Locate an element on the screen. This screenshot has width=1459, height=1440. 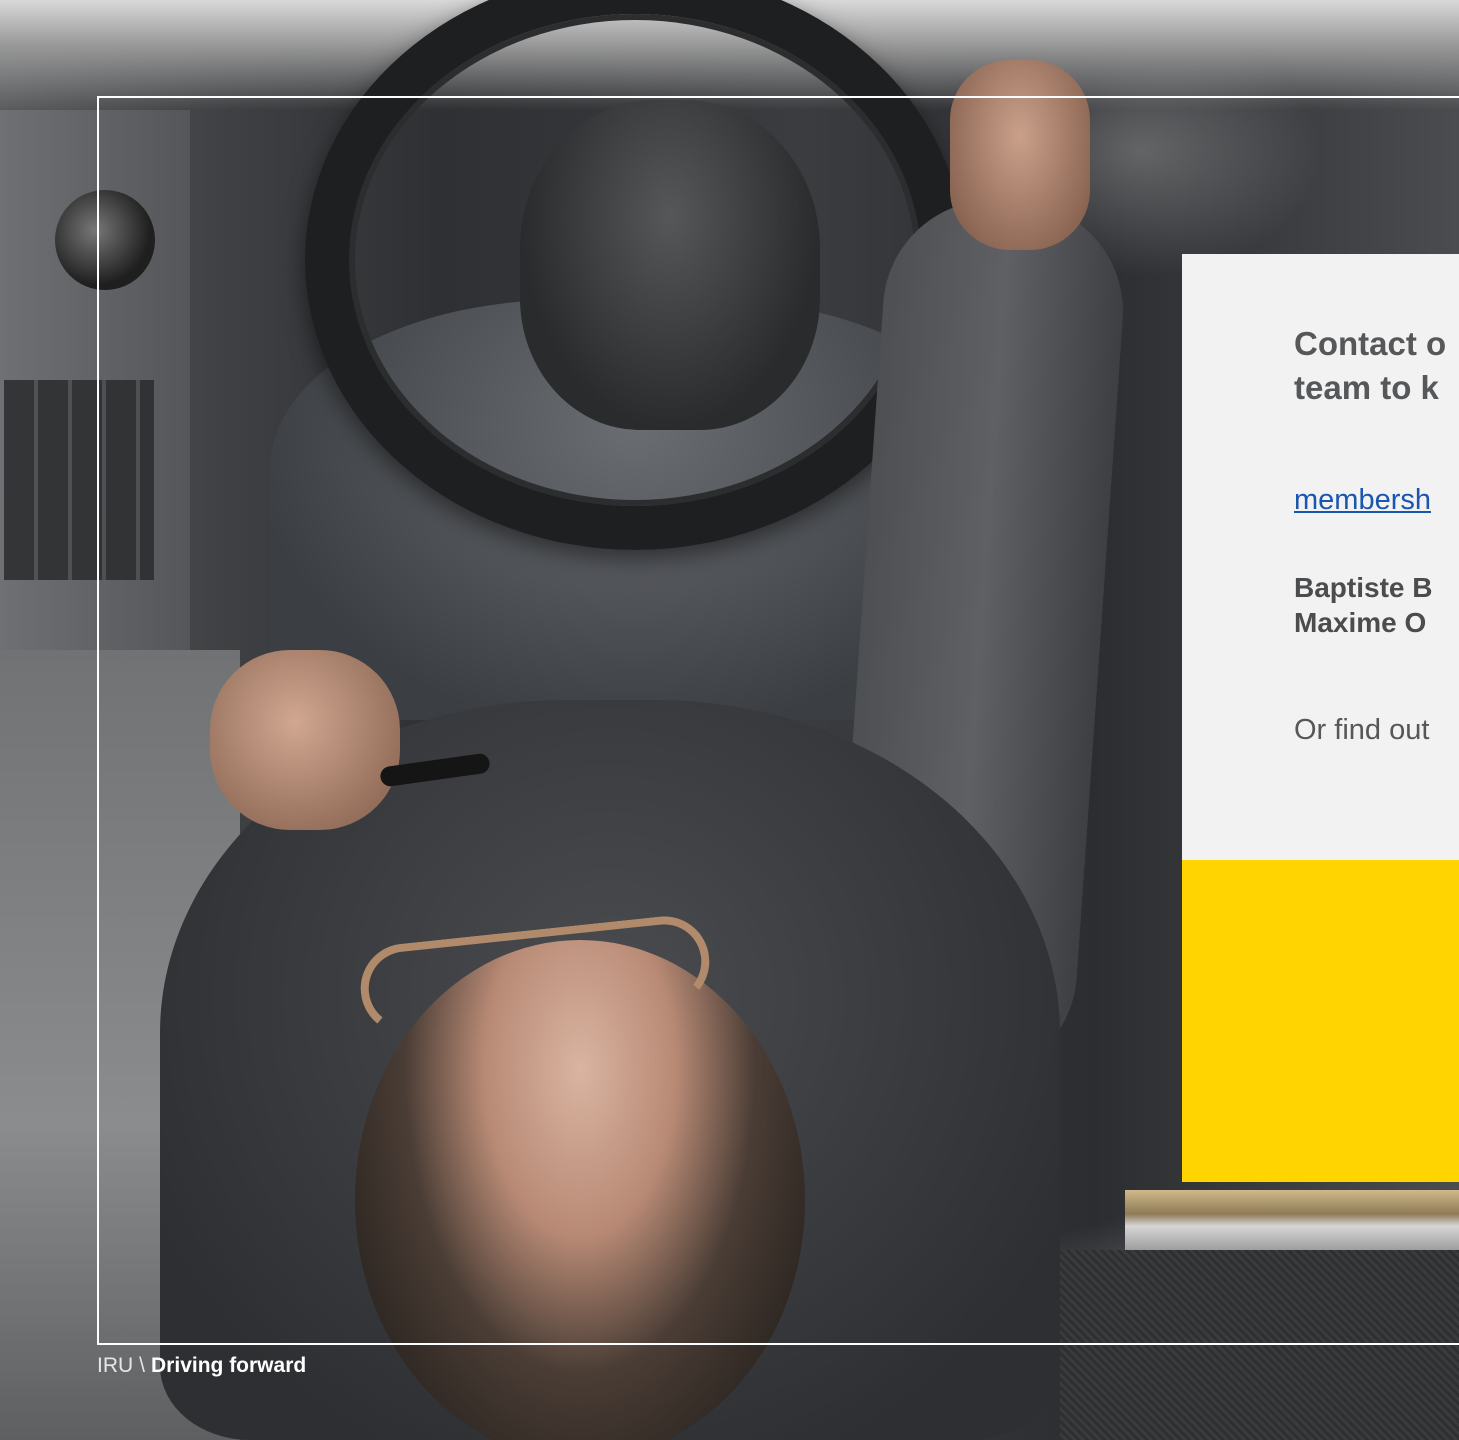
contact-headline: Contact o team to k is located at coordinates (1370, 366).